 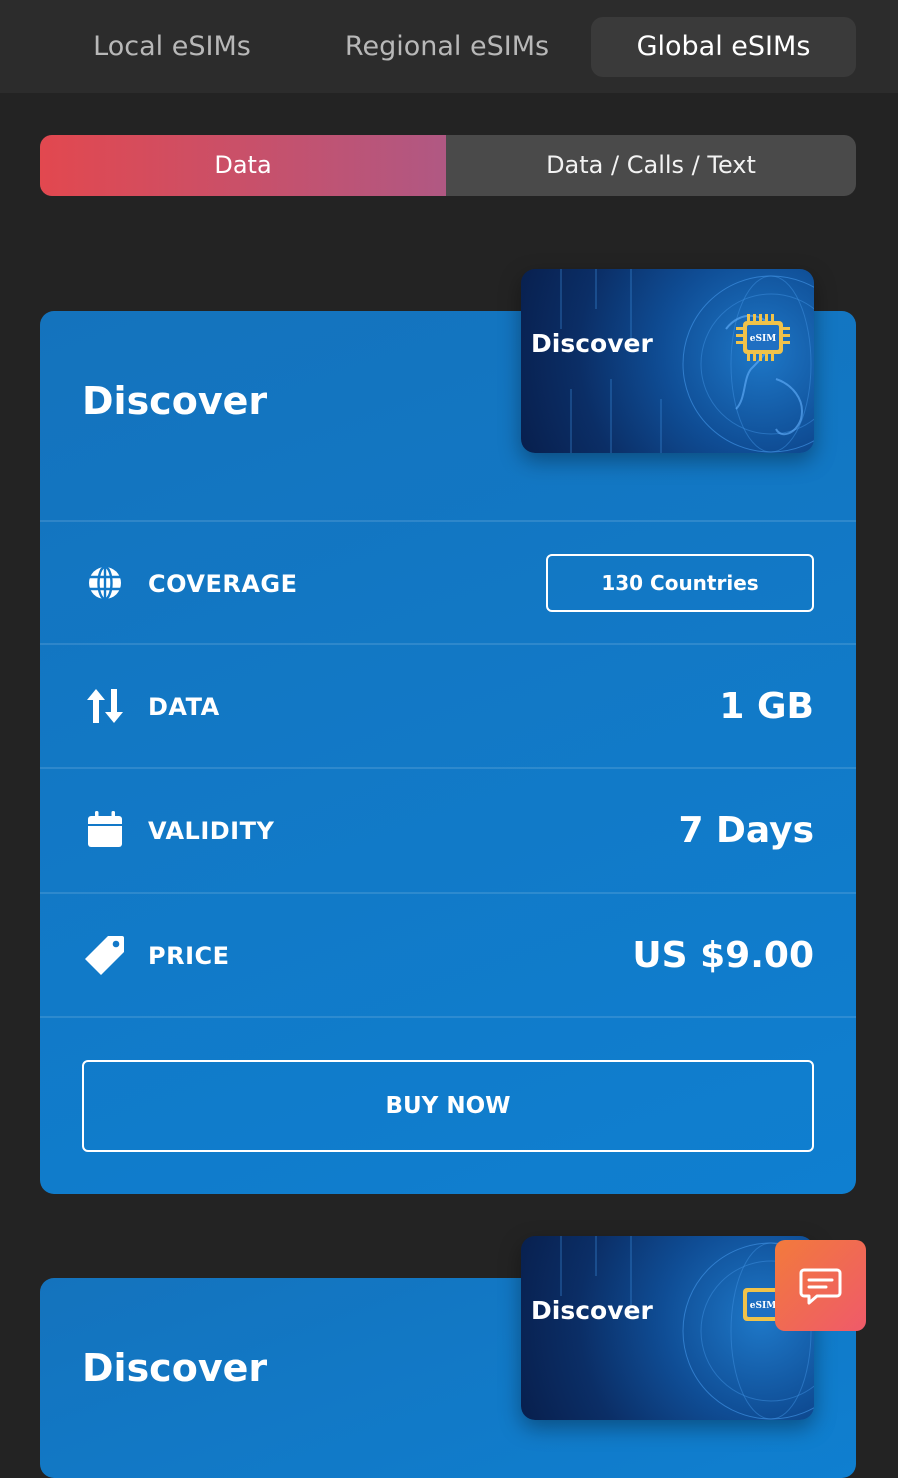 I want to click on segment-data-calls-text: Data / Calls / Text, so click(x=651, y=165).